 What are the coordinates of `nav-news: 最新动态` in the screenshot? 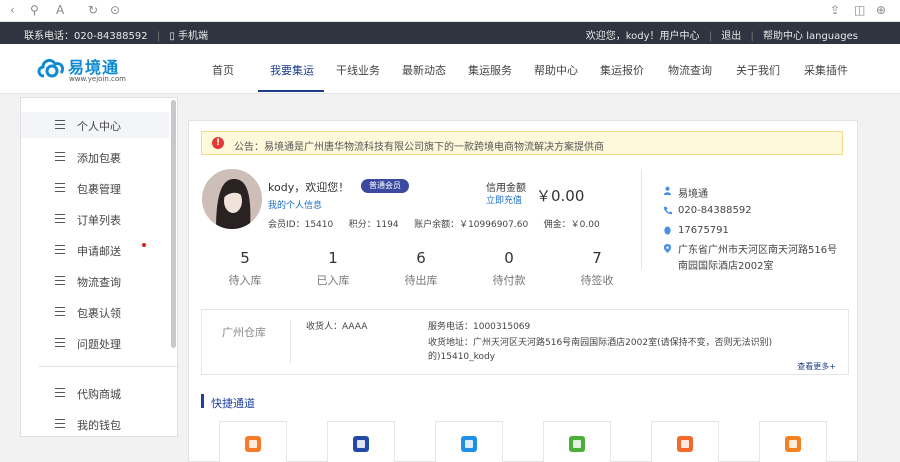 It's located at (424, 70).